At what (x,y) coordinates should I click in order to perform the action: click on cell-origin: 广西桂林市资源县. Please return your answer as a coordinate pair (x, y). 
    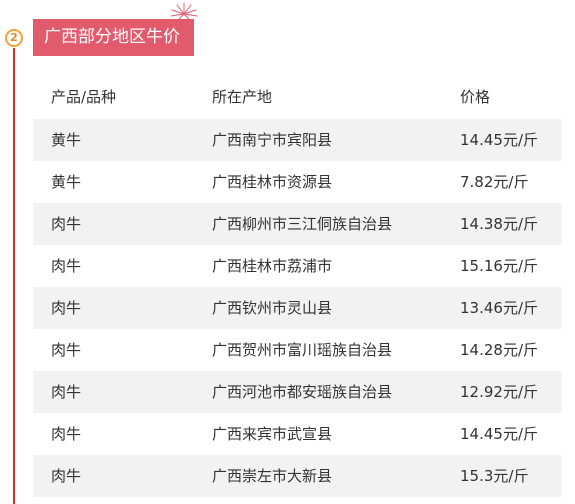
    Looking at the image, I should click on (272, 182).